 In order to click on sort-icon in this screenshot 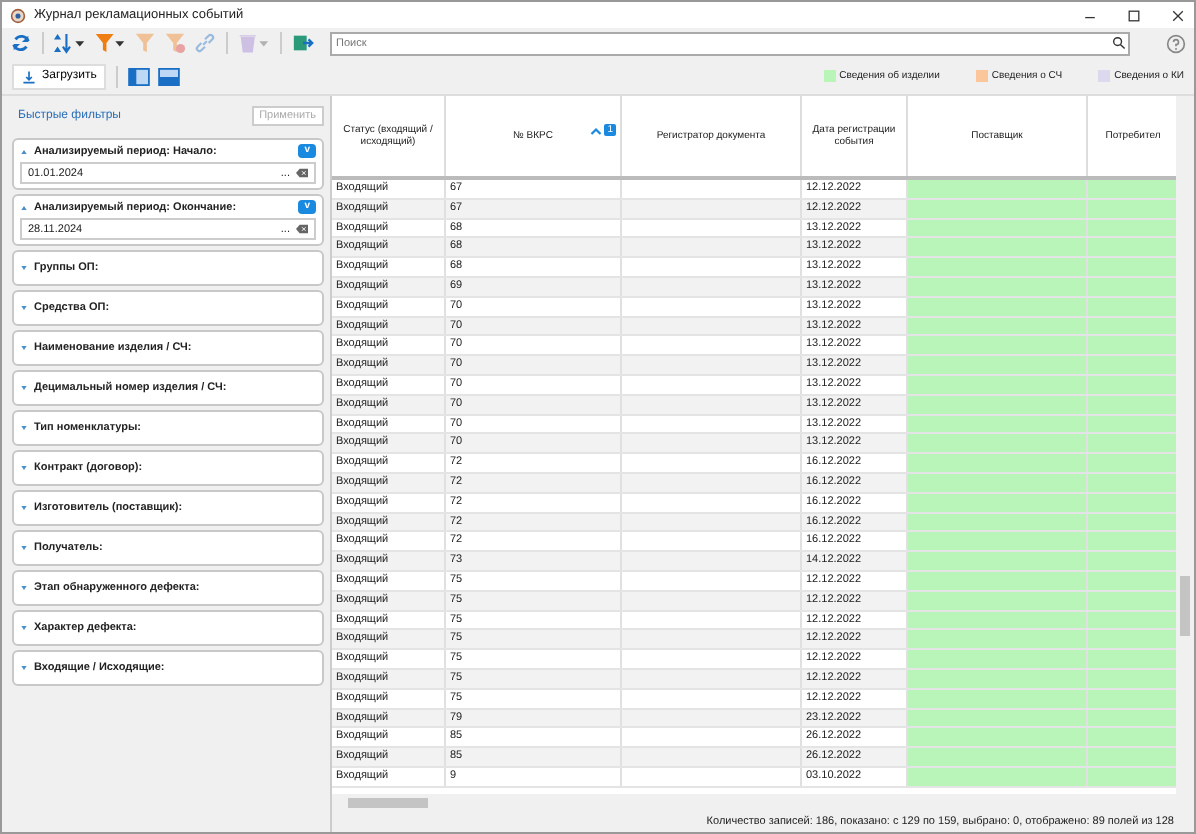, I will do `click(70, 43)`.